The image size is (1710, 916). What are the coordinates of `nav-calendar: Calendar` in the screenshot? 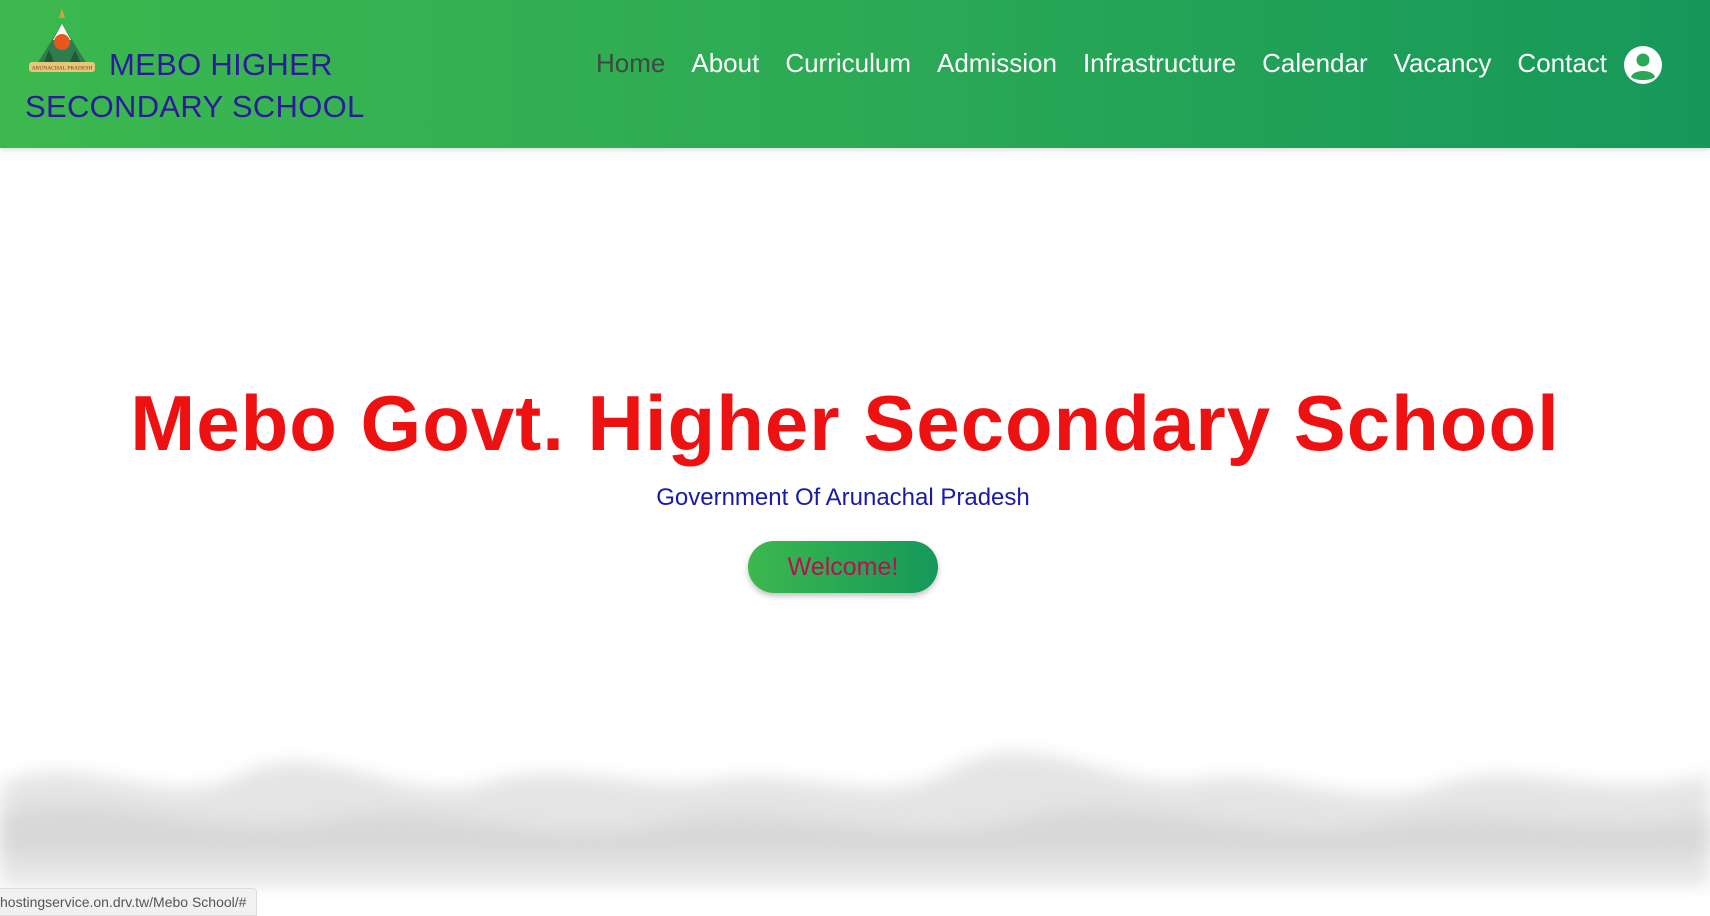 It's located at (1315, 63).